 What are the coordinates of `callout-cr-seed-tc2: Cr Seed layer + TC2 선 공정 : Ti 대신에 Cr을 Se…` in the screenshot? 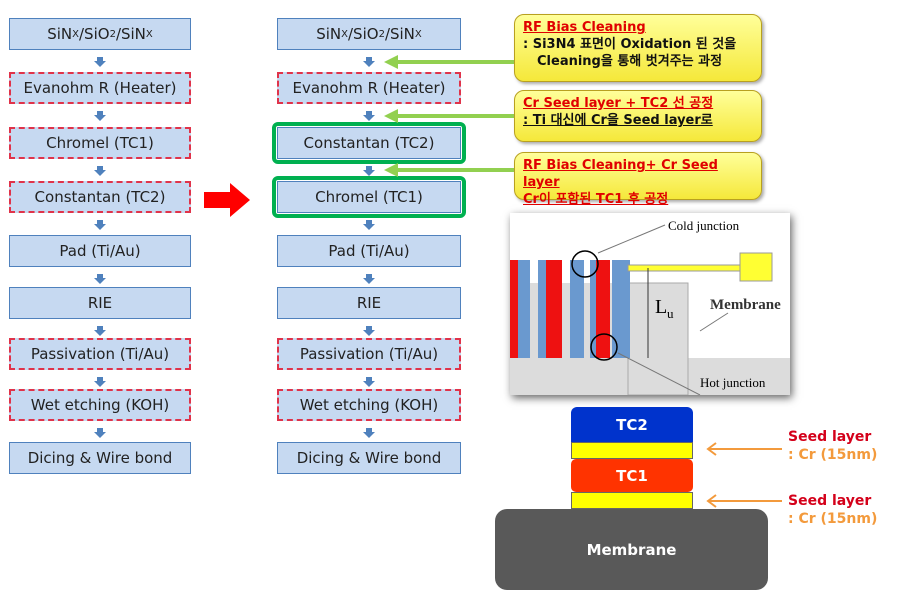 It's located at (638, 116).